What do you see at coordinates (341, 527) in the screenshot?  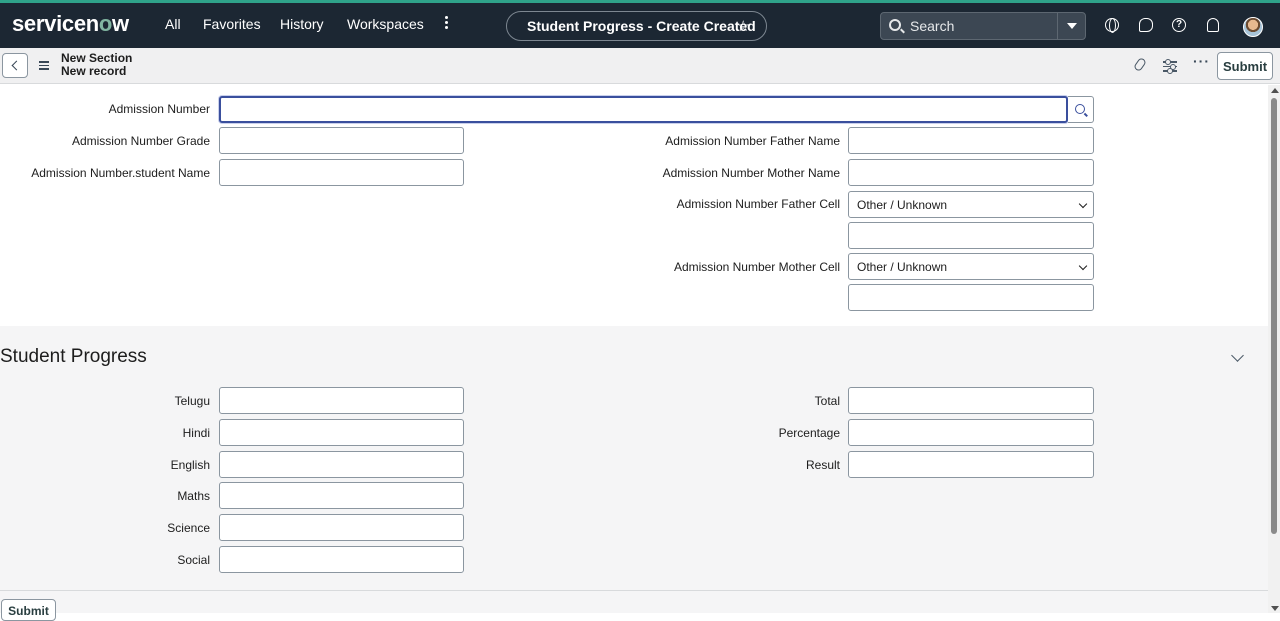 I see `science-input` at bounding box center [341, 527].